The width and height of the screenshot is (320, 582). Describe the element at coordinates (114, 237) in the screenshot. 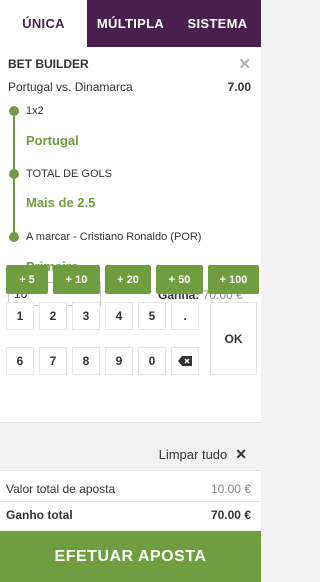

I see `leg-market: A marcar - Cristiano Ronaldo (POR)` at that location.